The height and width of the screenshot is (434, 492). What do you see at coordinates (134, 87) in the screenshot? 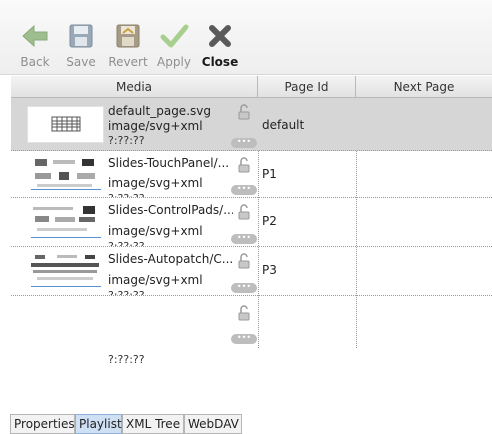
I see `column-header-media: Media` at bounding box center [134, 87].